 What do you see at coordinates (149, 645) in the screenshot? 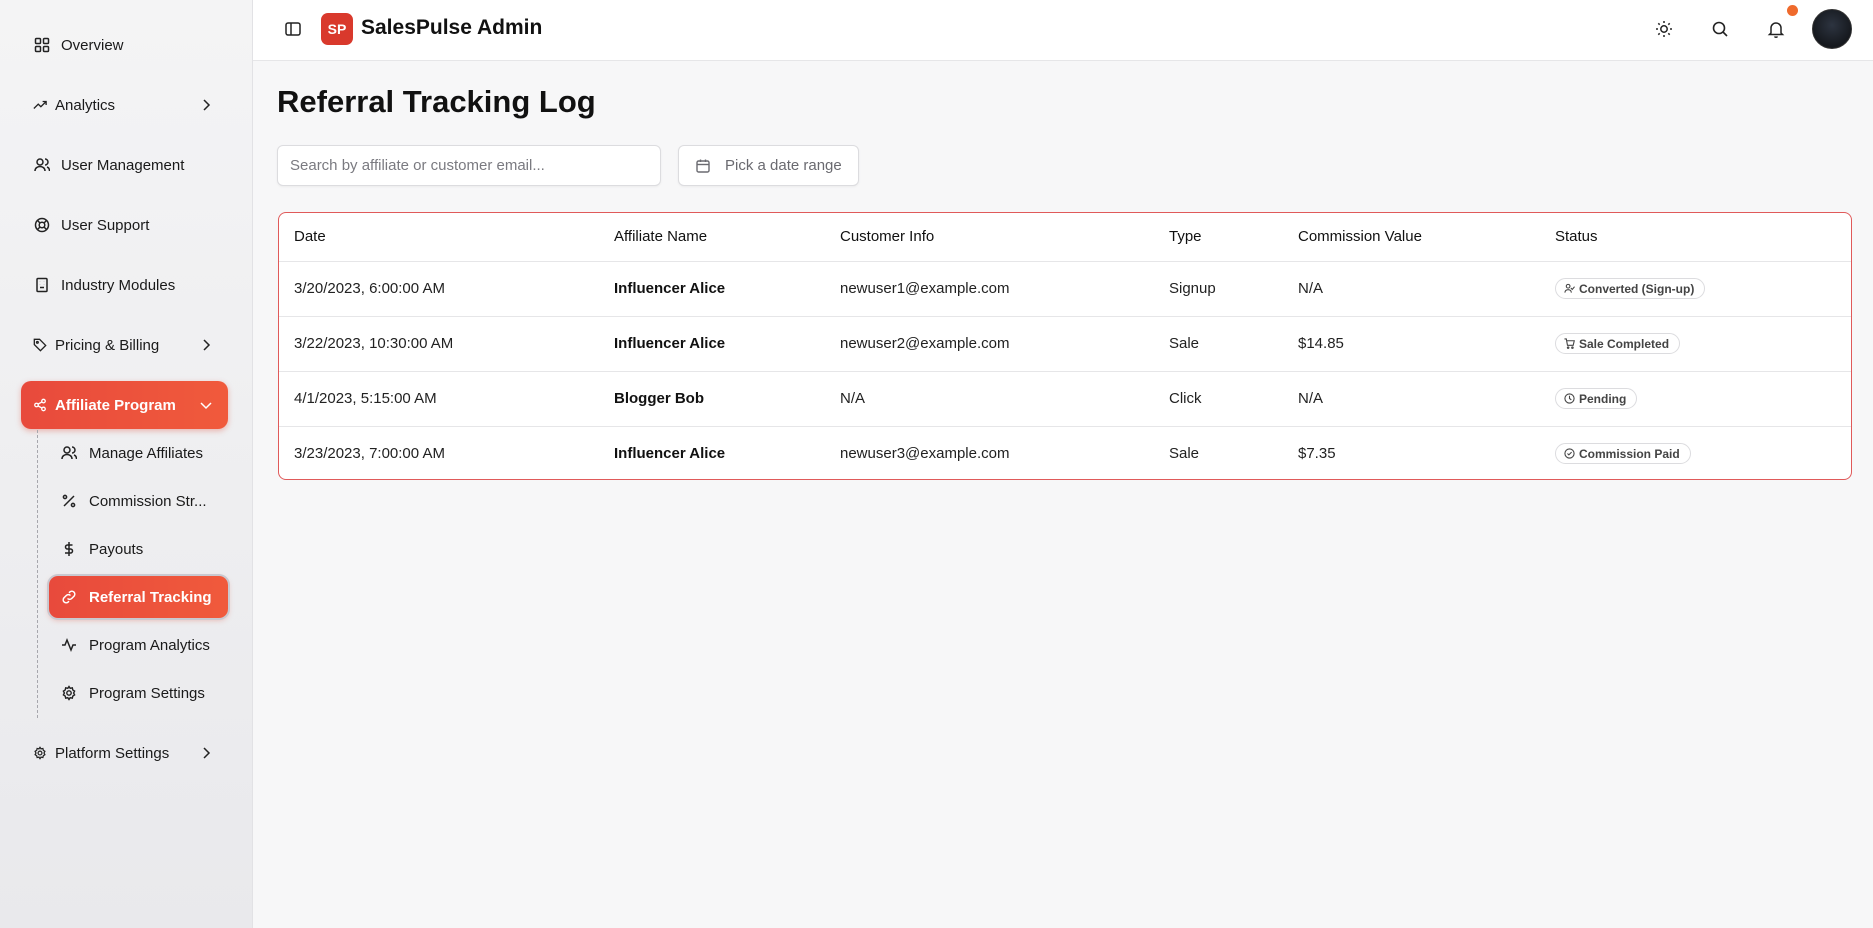
I see `sidebar-subitem-label: Program Analytics` at bounding box center [149, 645].